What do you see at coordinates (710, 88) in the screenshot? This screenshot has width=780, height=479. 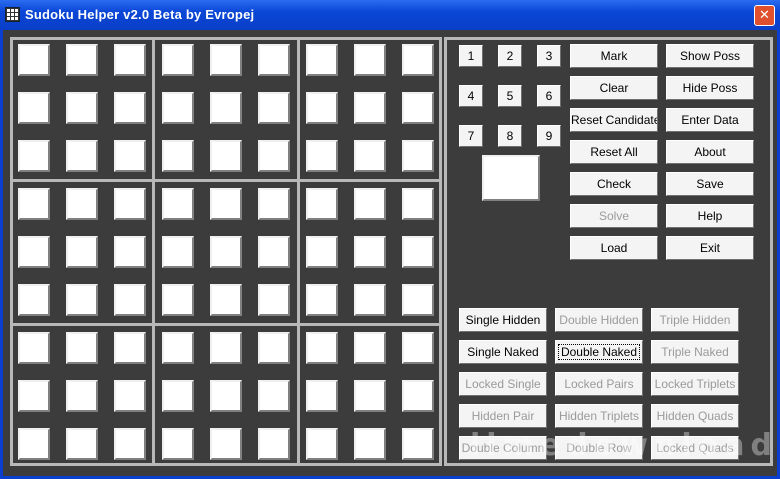 I see `hide-poss-button: Hide Poss` at bounding box center [710, 88].